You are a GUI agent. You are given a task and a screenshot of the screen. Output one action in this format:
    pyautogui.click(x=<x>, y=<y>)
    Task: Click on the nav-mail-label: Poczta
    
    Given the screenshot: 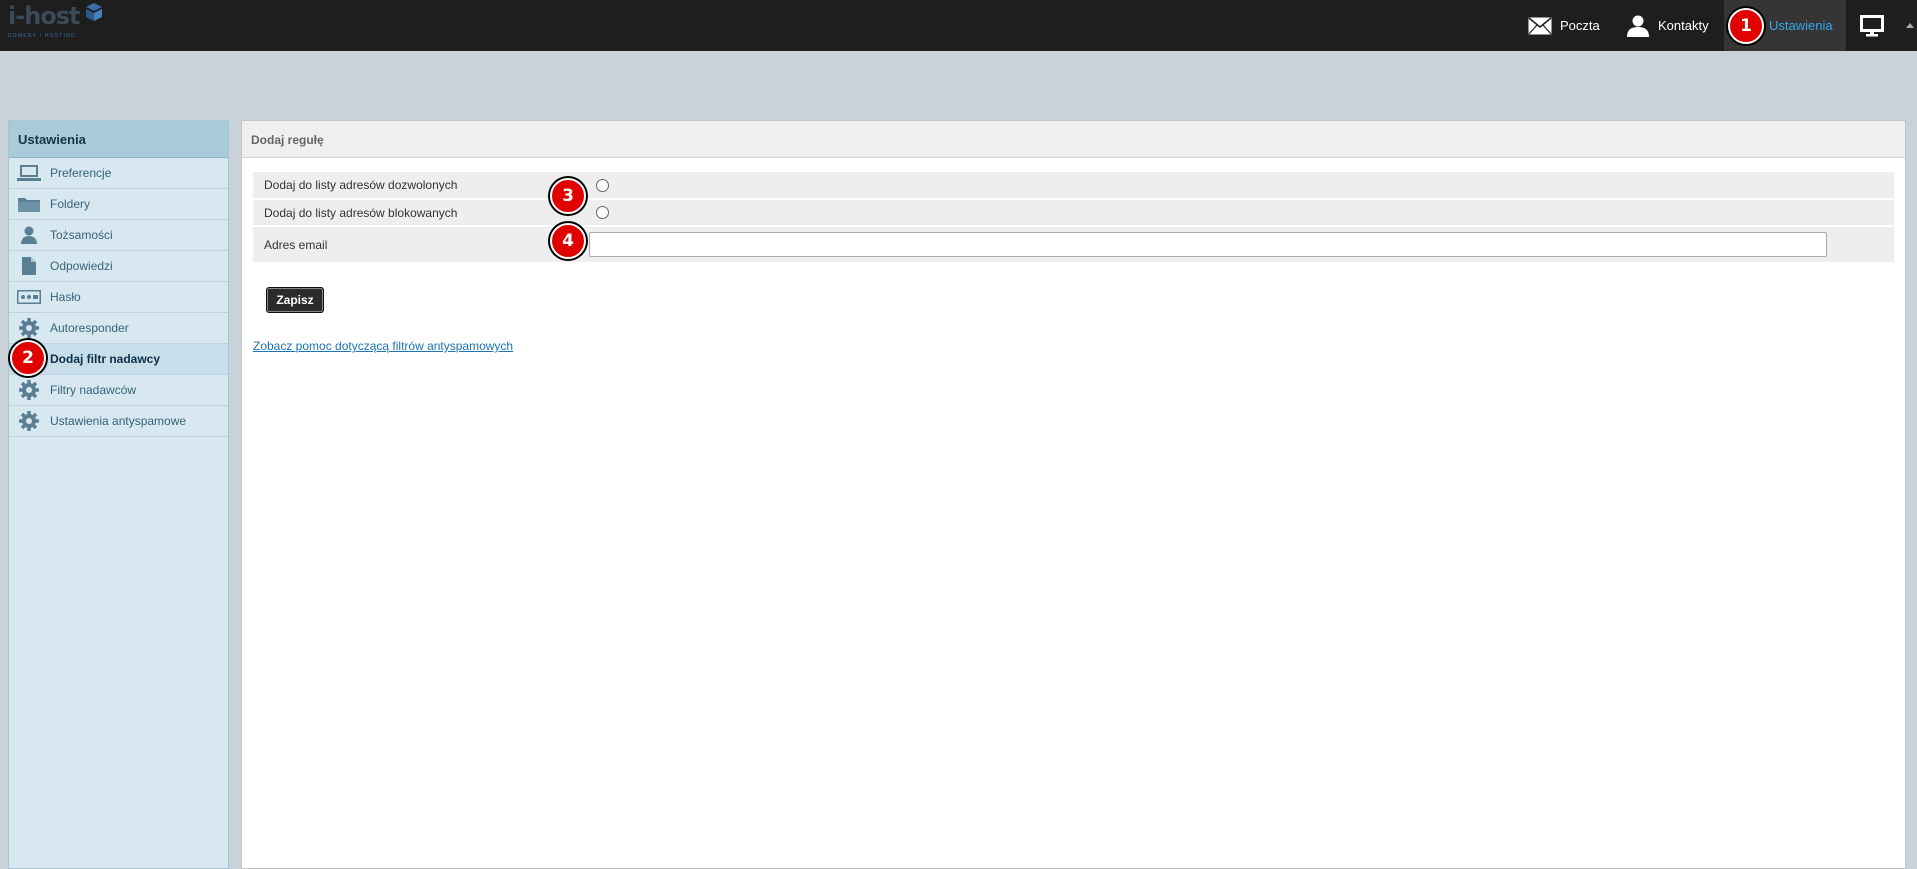 What is the action you would take?
    pyautogui.click(x=1580, y=25)
    